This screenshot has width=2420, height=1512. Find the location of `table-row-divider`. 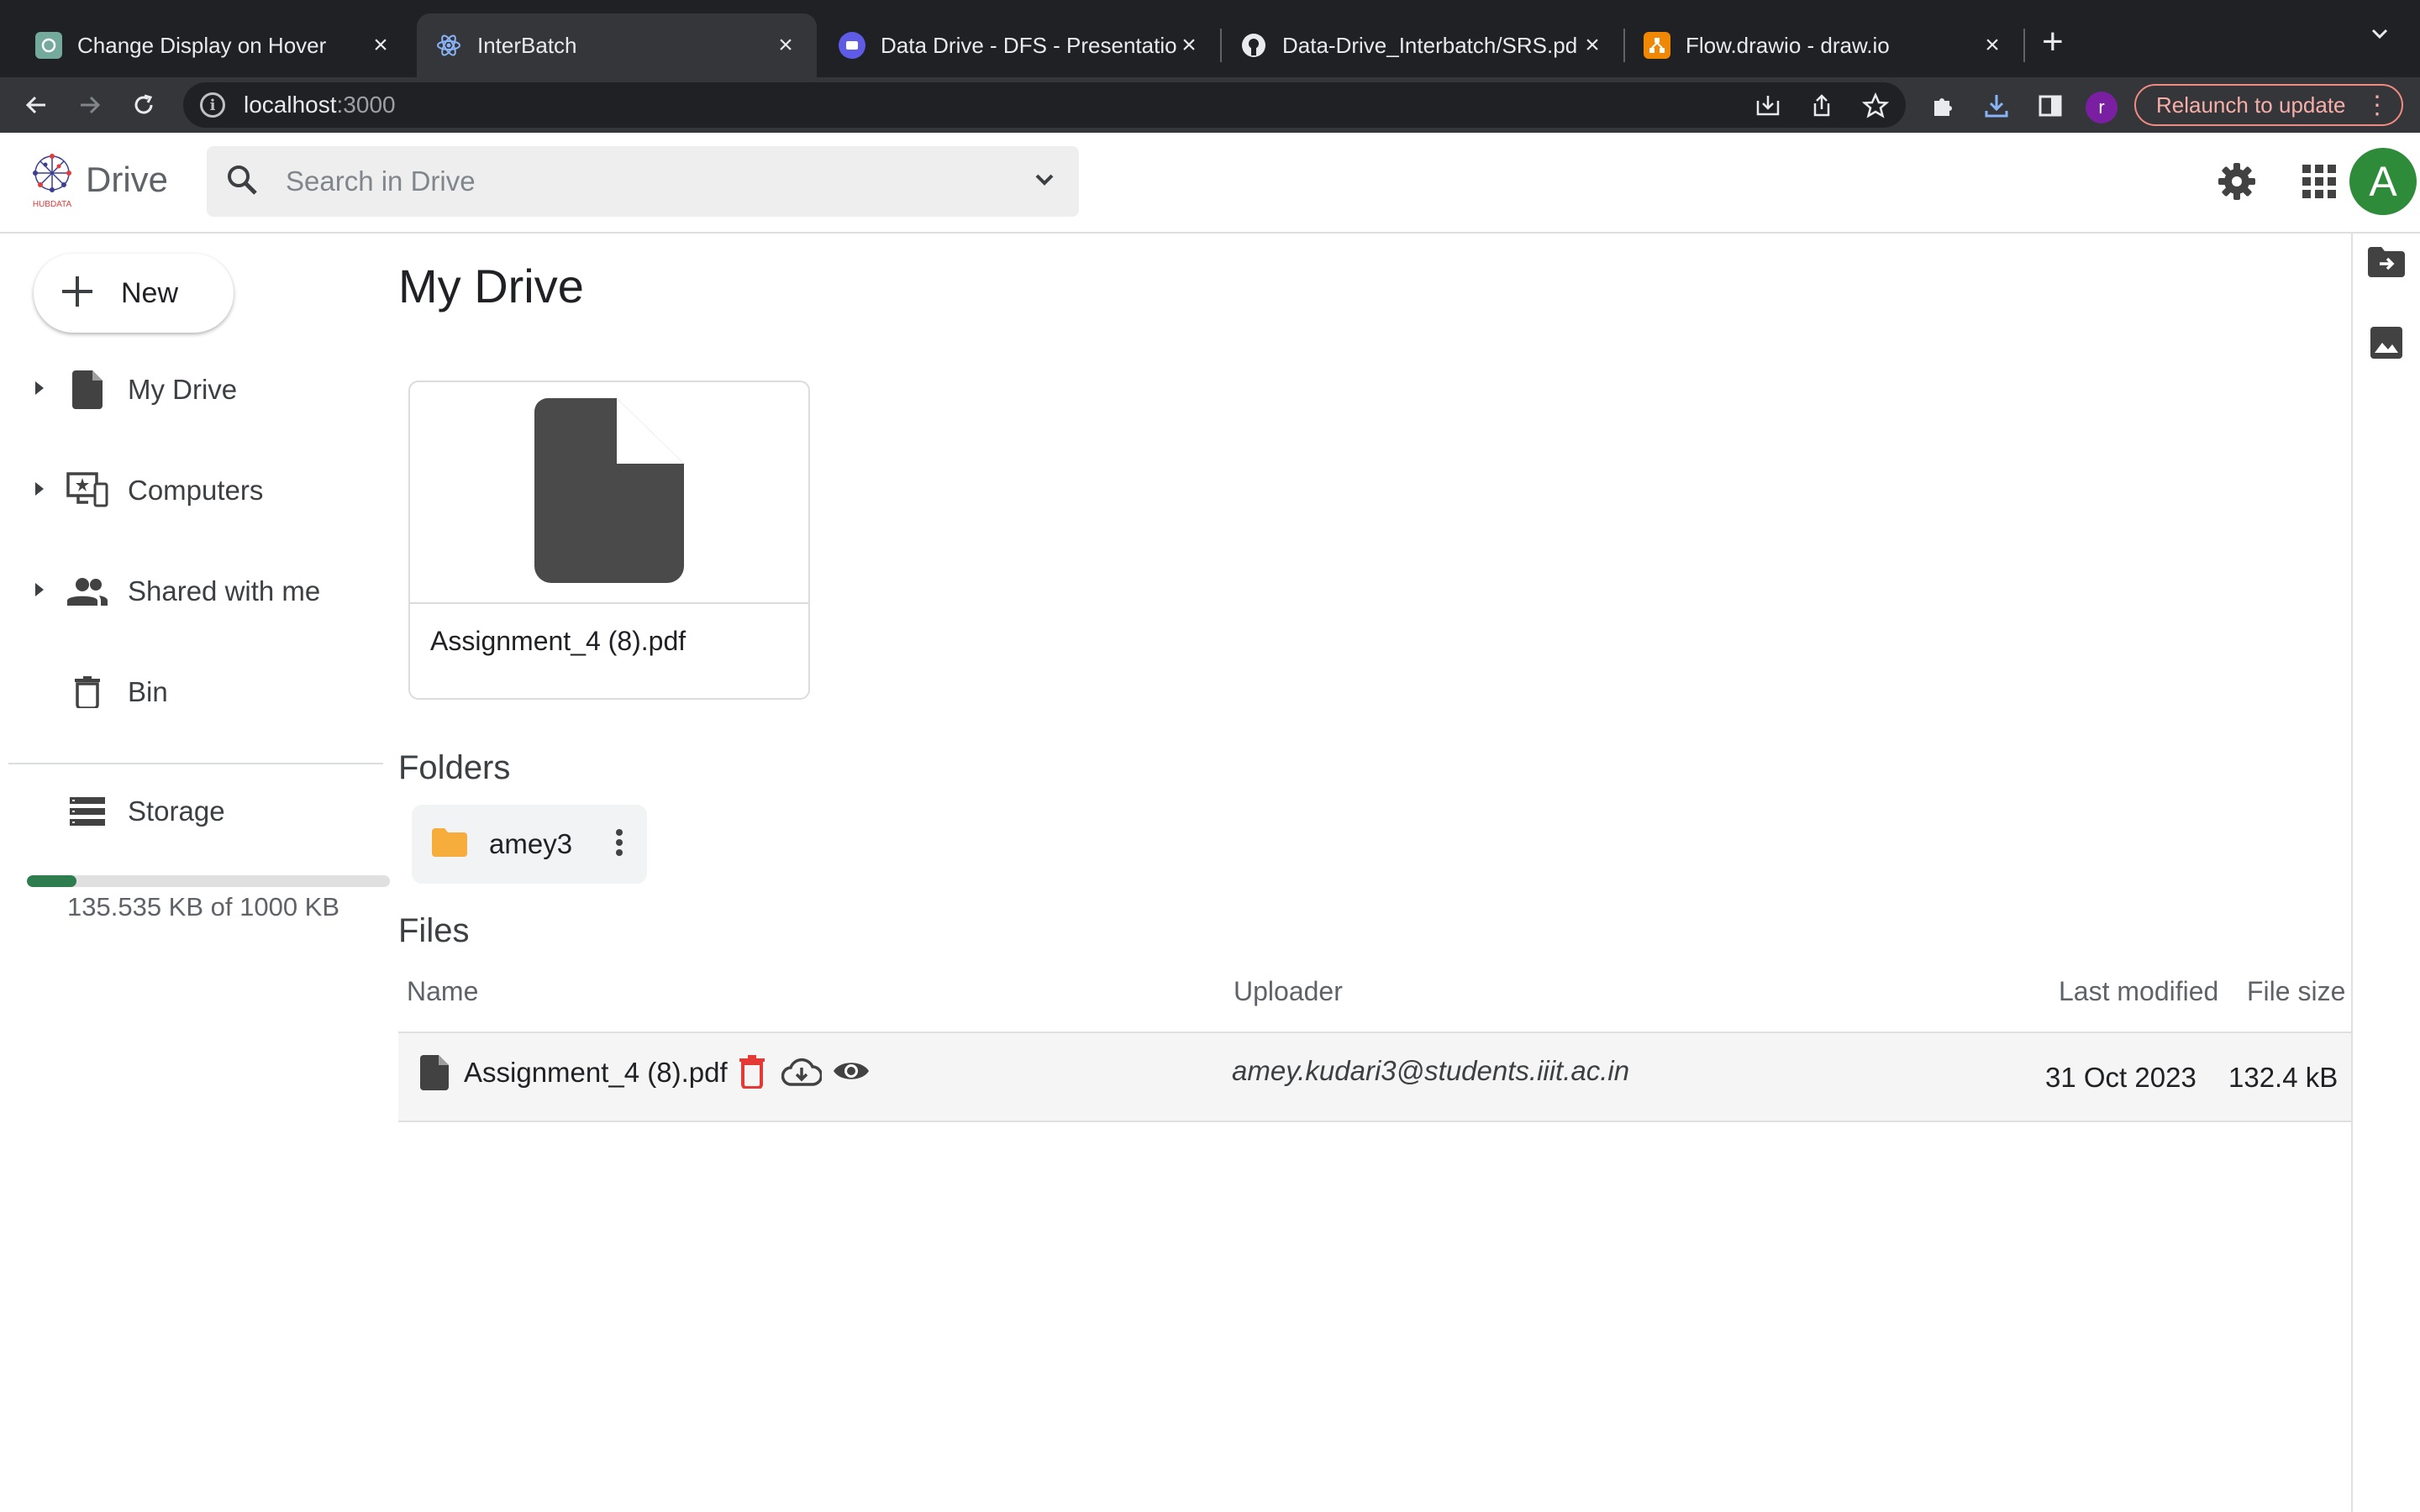

table-row-divider is located at coordinates (1376, 1121).